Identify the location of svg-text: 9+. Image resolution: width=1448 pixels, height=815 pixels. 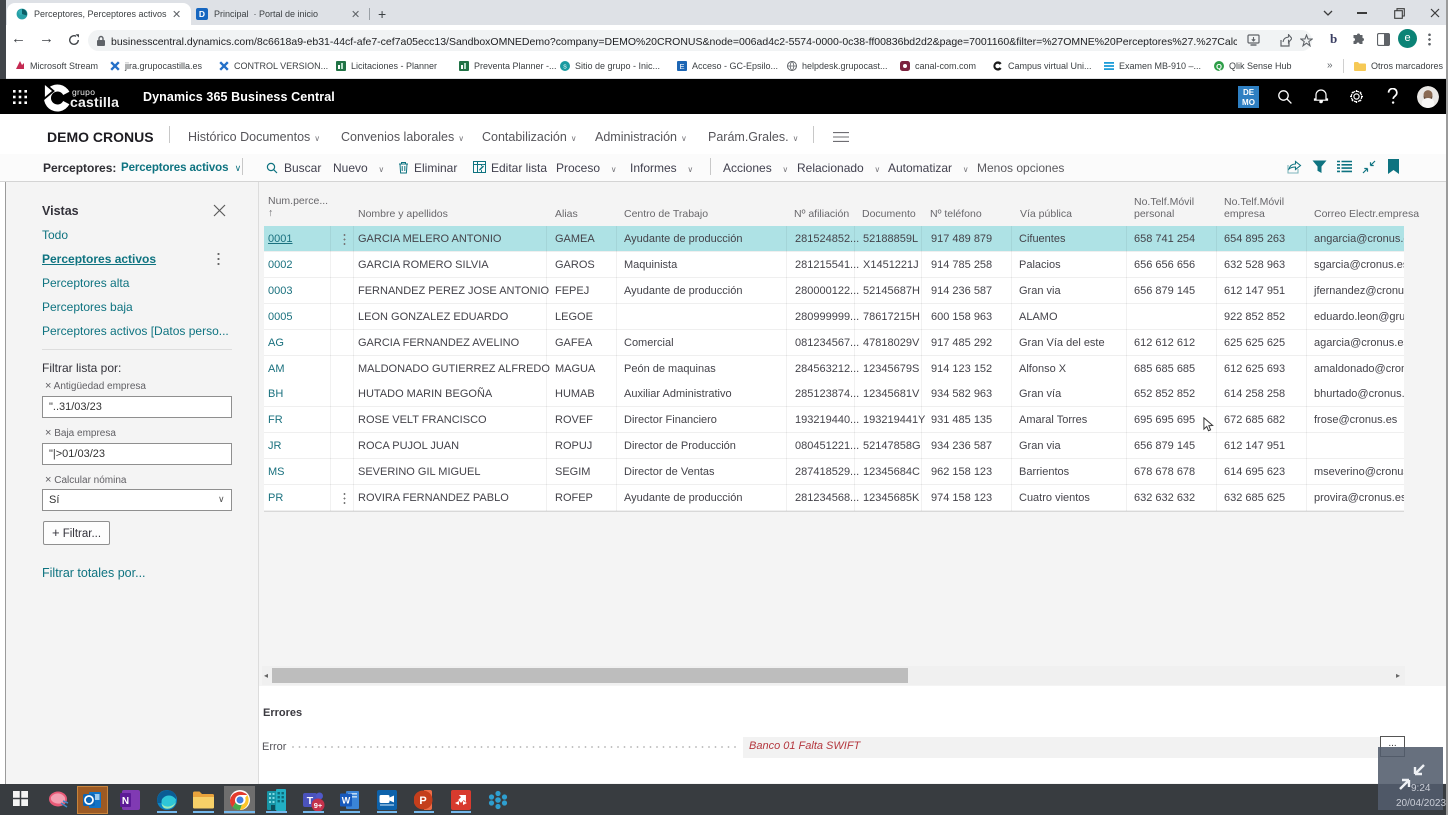
(318, 805).